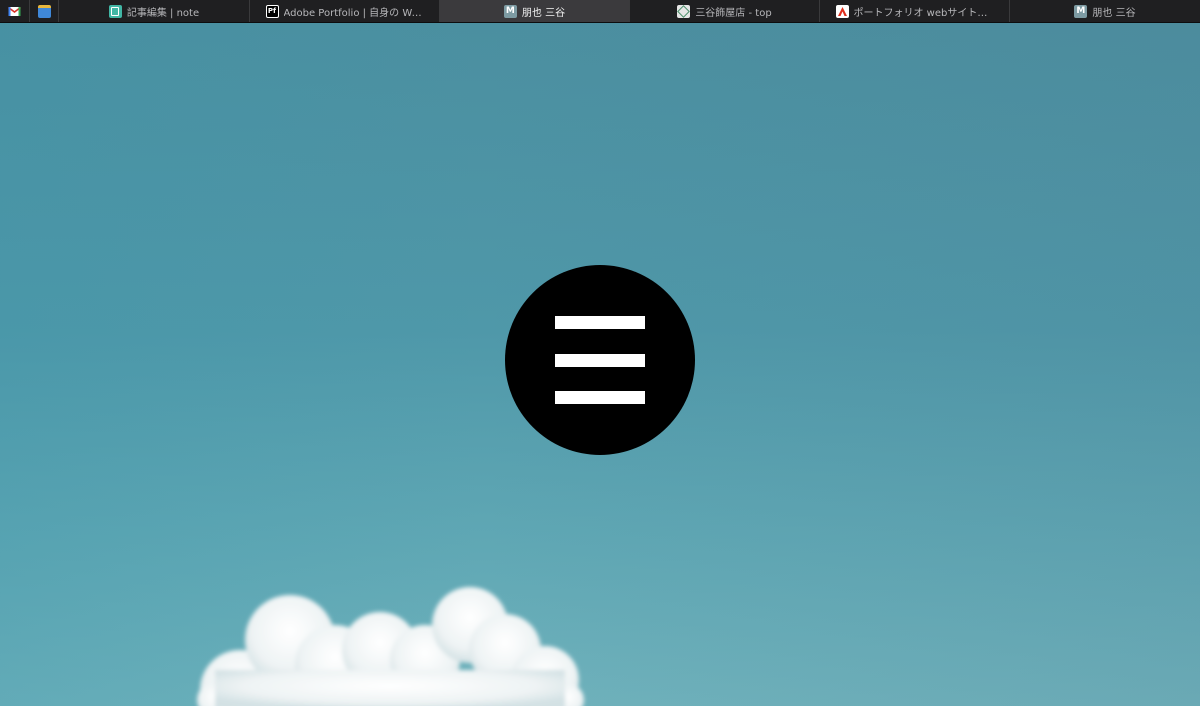 This screenshot has height=706, width=1200. Describe the element at coordinates (733, 13) in the screenshot. I see `tab-title: 三谷飾屋店 - top` at that location.